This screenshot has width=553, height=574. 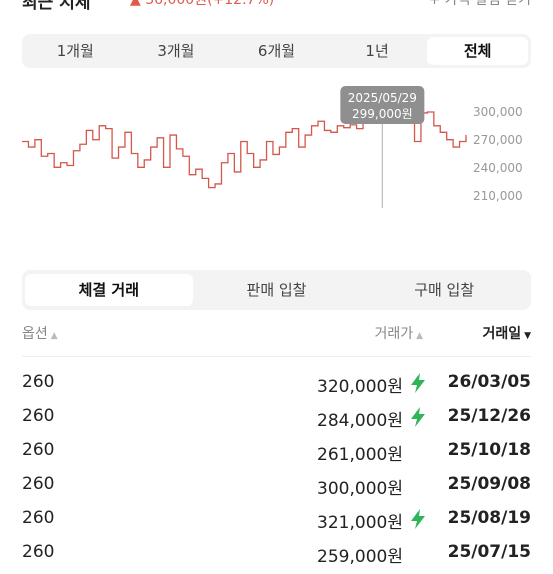 I want to click on column-date: 거래일 ▼, so click(x=506, y=333).